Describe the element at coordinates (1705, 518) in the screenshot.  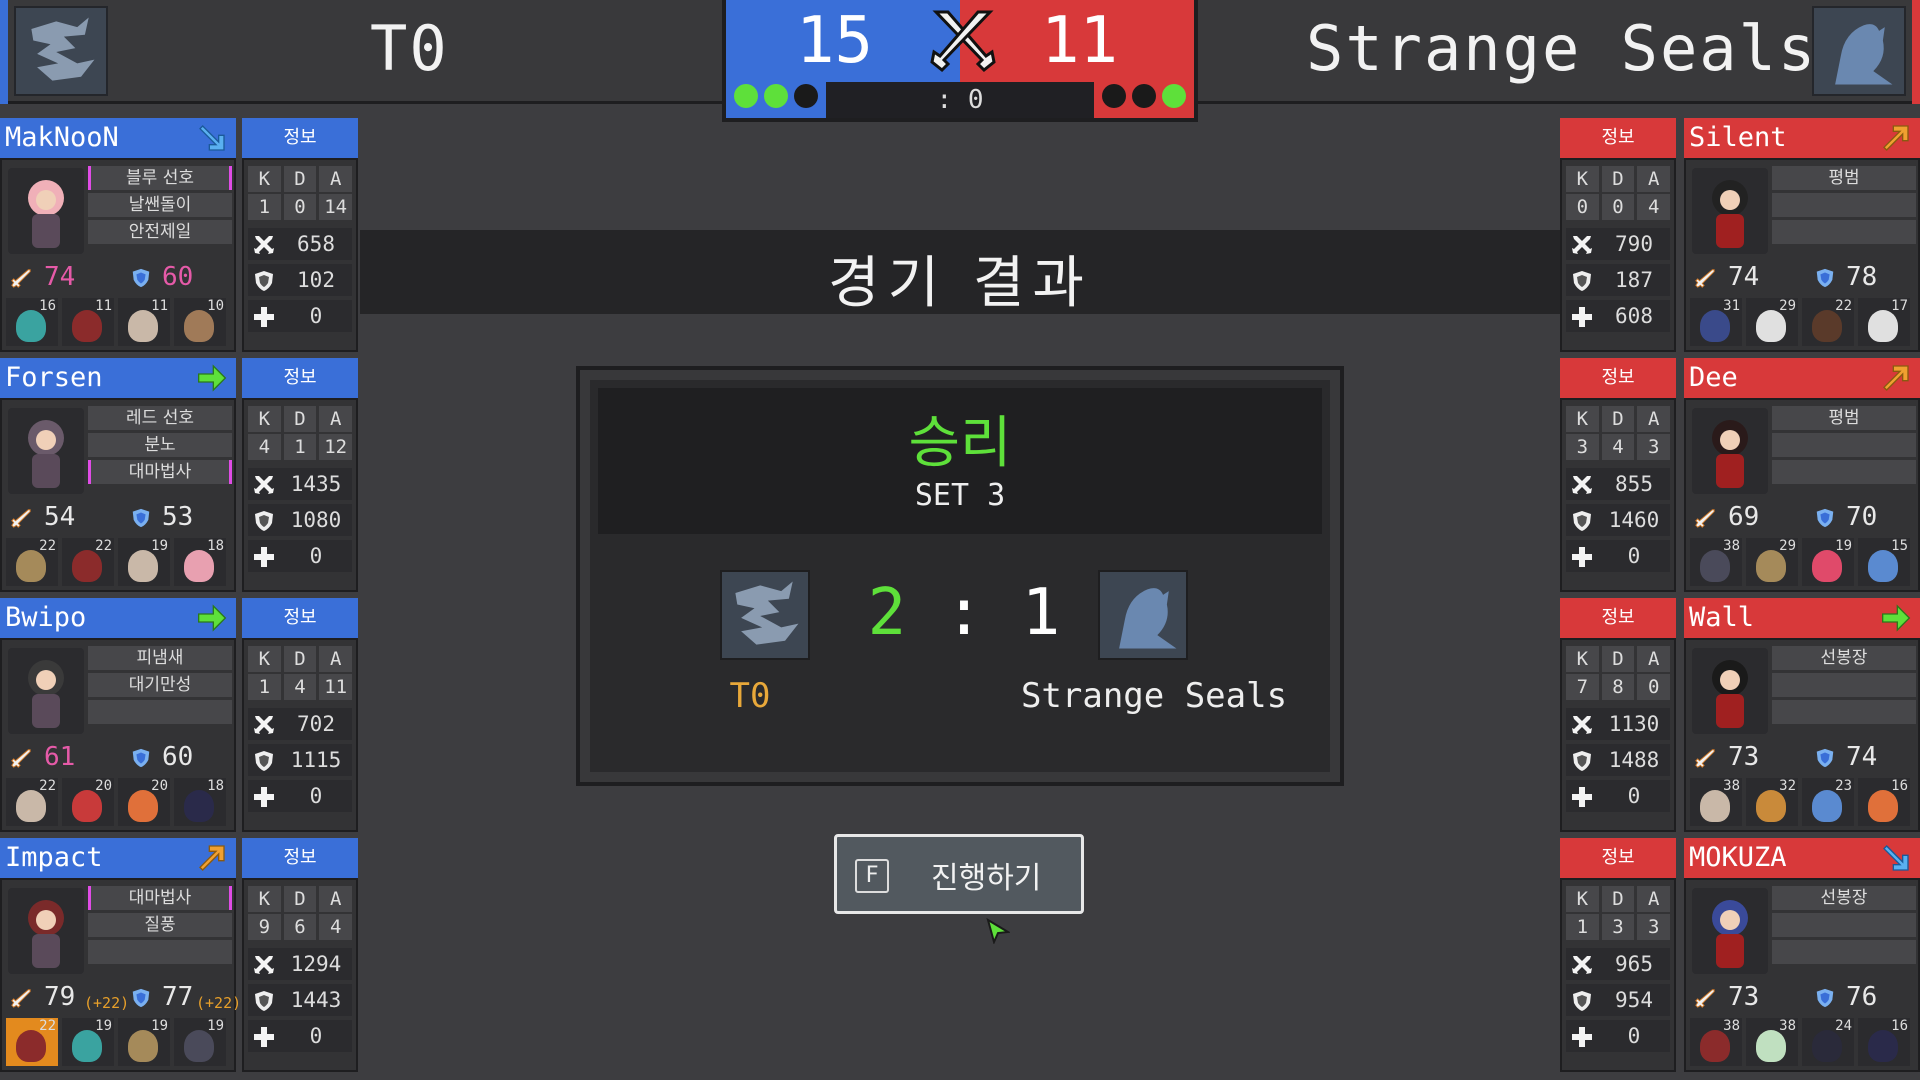
I see `attack-icon` at that location.